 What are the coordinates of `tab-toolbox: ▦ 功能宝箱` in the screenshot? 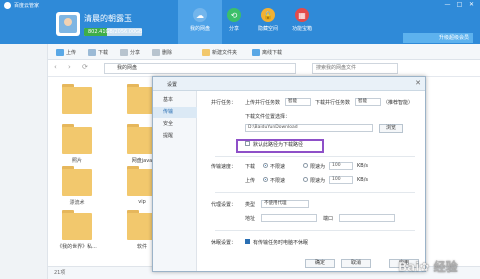 It's located at (302, 22).